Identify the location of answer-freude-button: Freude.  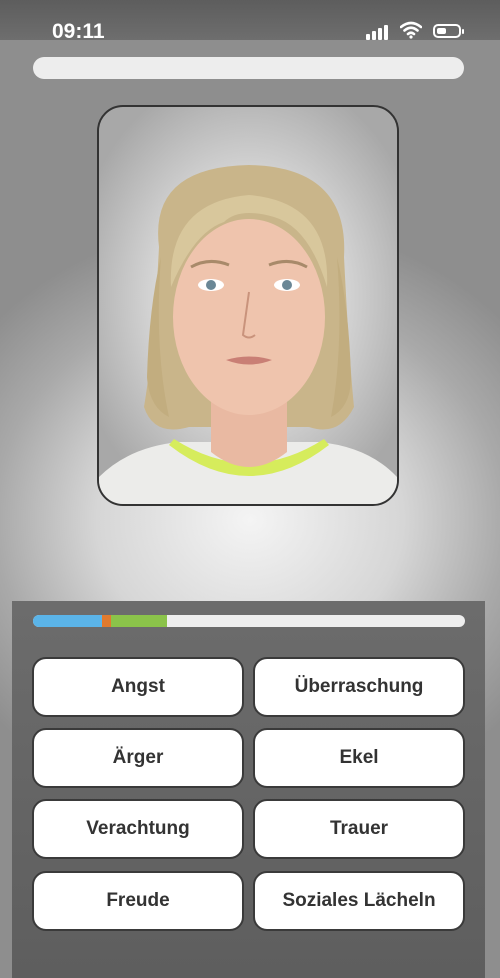
(138, 901).